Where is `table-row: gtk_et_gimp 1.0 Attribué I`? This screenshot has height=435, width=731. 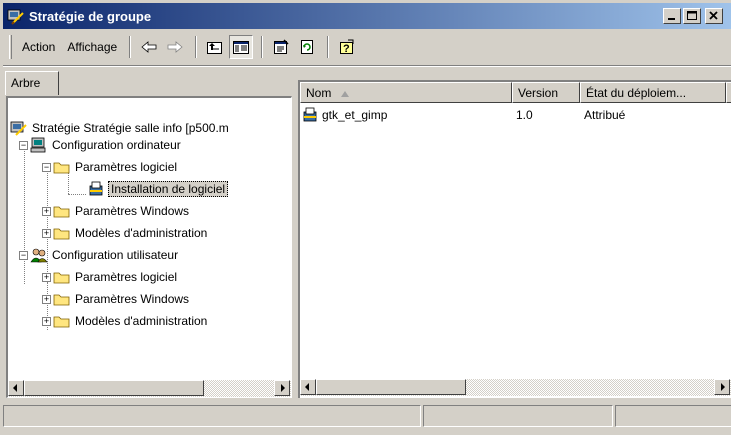 table-row: gtk_et_gimp 1.0 Attribué I is located at coordinates (515, 115).